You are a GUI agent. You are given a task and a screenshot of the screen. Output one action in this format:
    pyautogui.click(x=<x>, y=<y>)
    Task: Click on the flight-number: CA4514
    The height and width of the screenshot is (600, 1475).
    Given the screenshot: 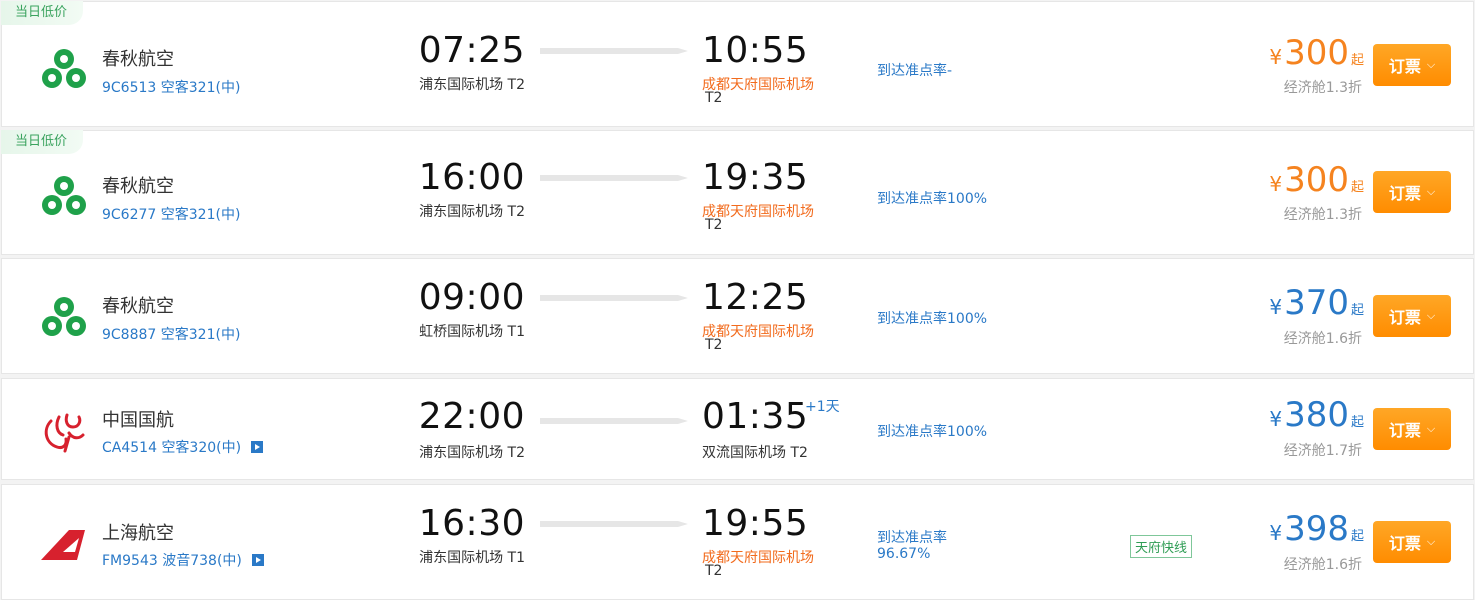 What is the action you would take?
    pyautogui.click(x=129, y=448)
    